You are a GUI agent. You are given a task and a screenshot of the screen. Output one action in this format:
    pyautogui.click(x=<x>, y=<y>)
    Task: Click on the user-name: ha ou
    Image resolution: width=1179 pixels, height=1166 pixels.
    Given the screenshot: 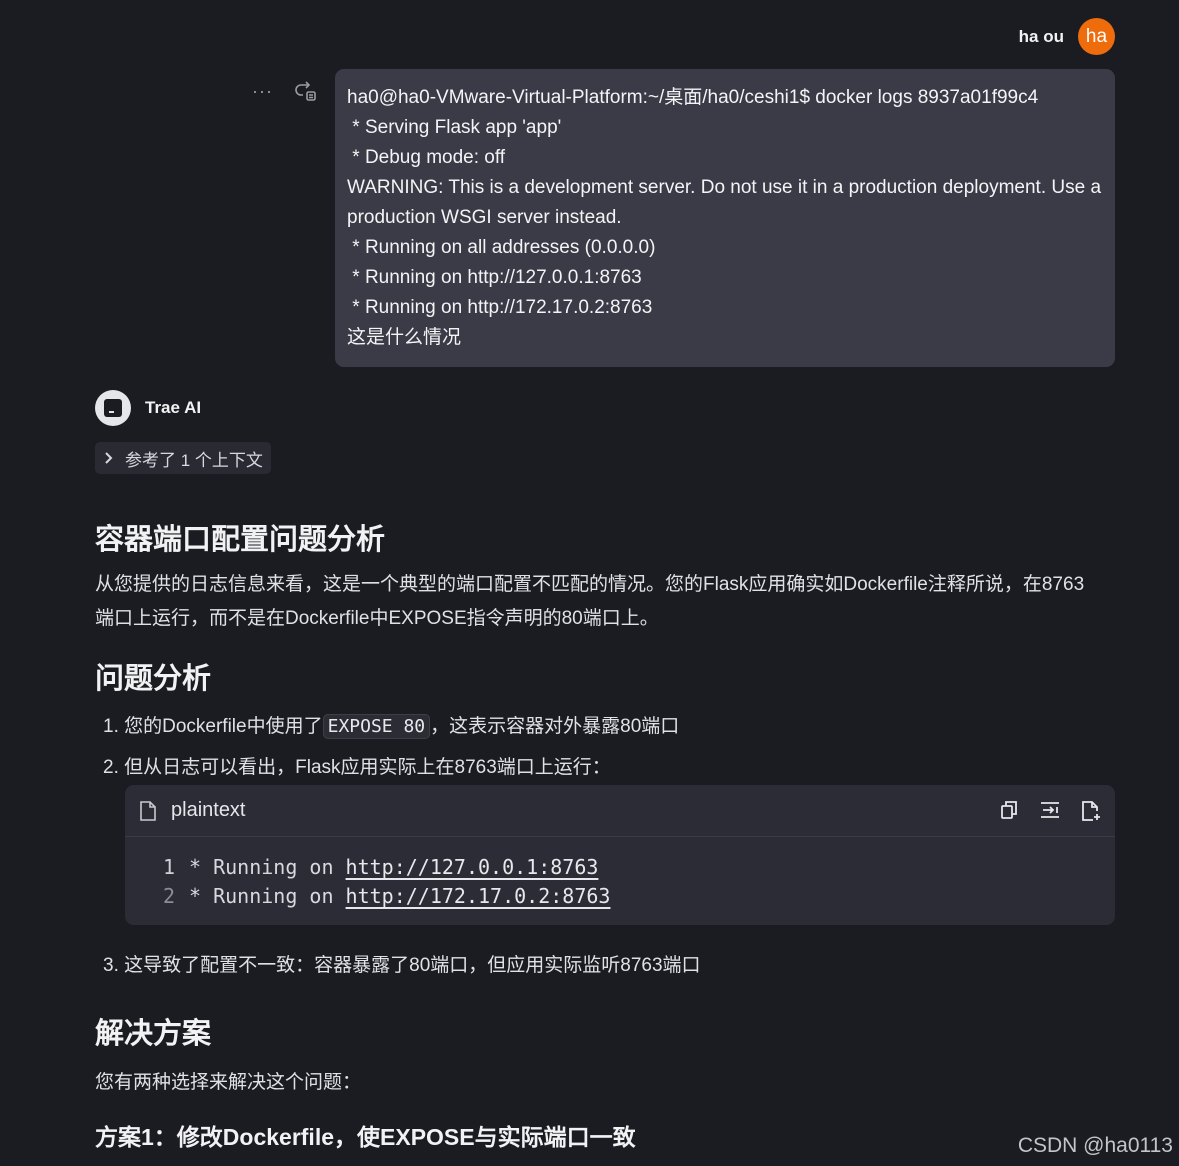 What is the action you would take?
    pyautogui.click(x=1041, y=36)
    